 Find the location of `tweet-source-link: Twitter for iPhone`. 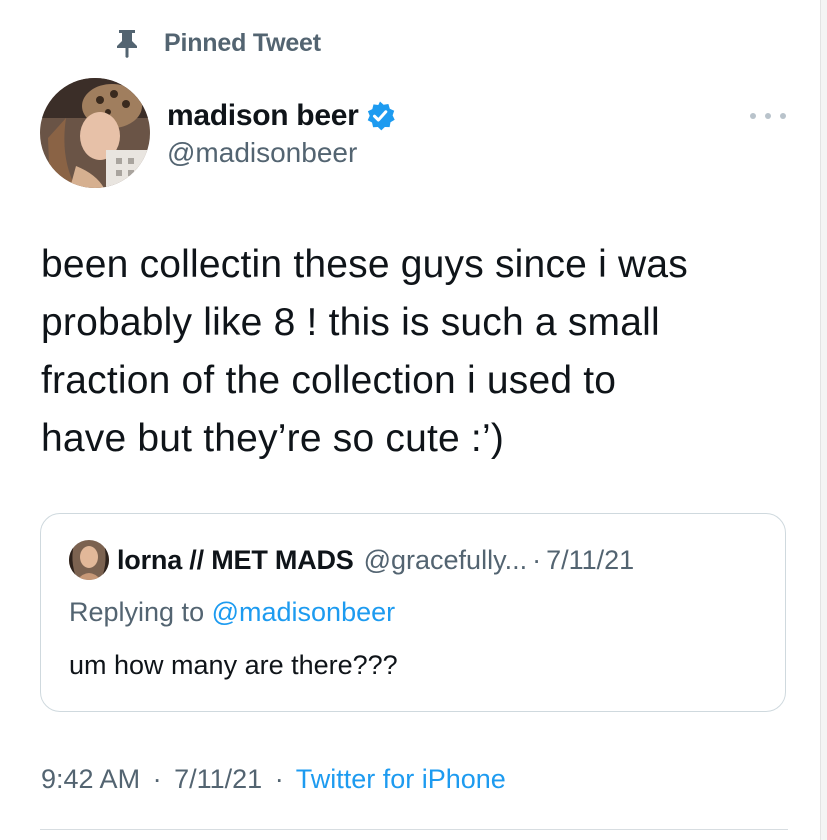

tweet-source-link: Twitter for iPhone is located at coordinates (401, 779).